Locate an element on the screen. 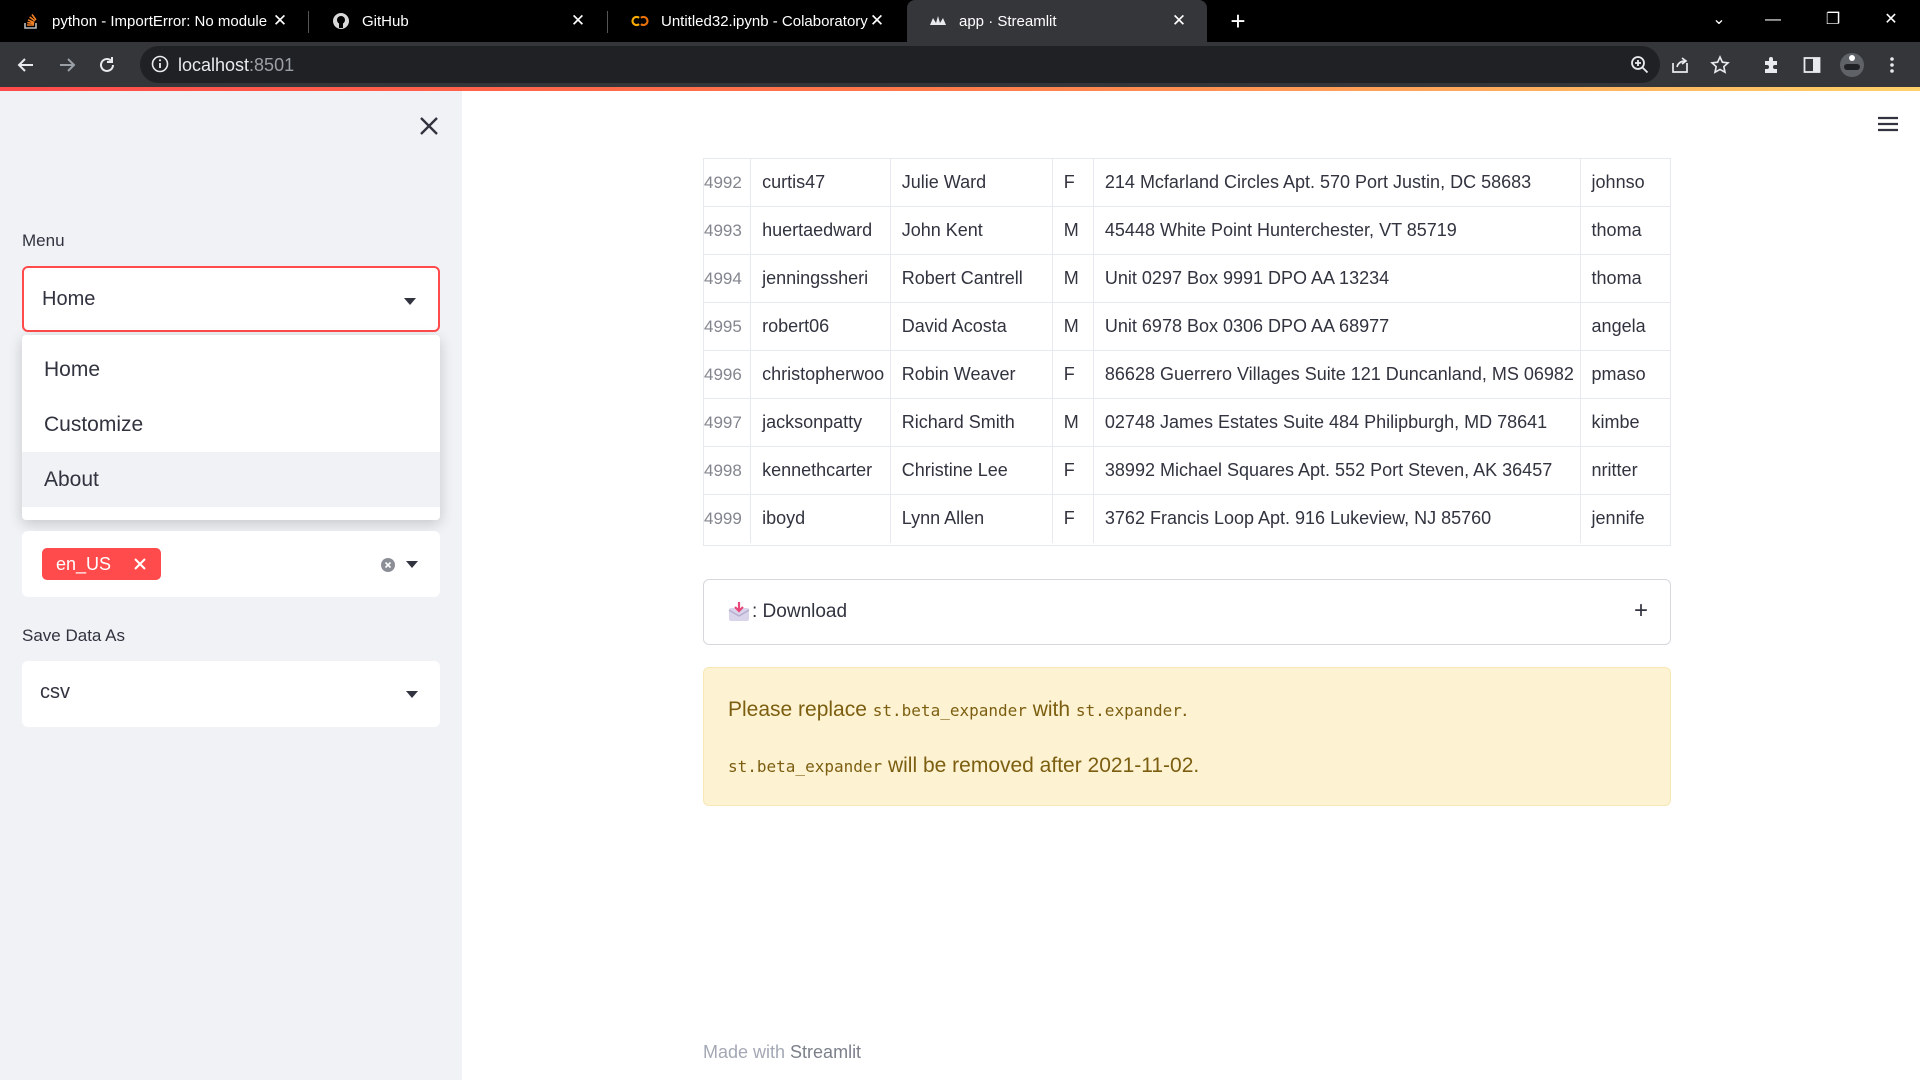 The height and width of the screenshot is (1080, 1920). table-cell-username: curtis47 is located at coordinates (820, 182).